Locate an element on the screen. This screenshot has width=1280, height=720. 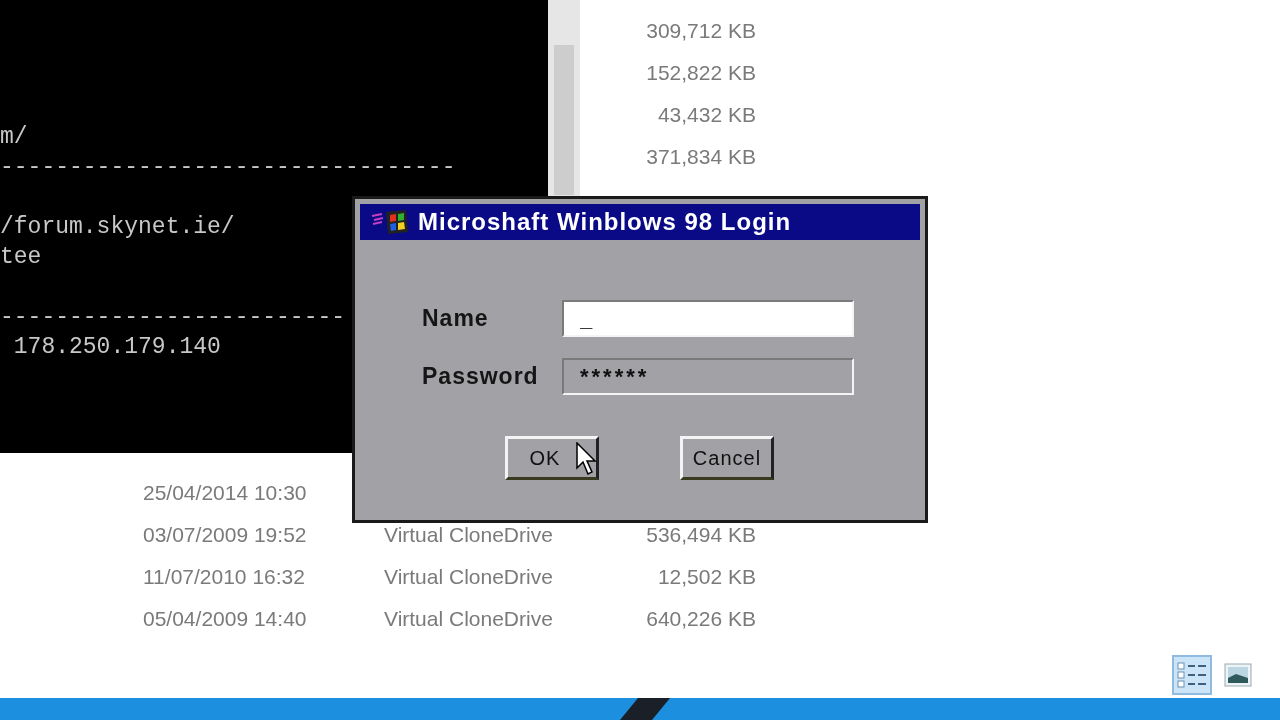
dialog-button: Cancel is located at coordinates (727, 458).